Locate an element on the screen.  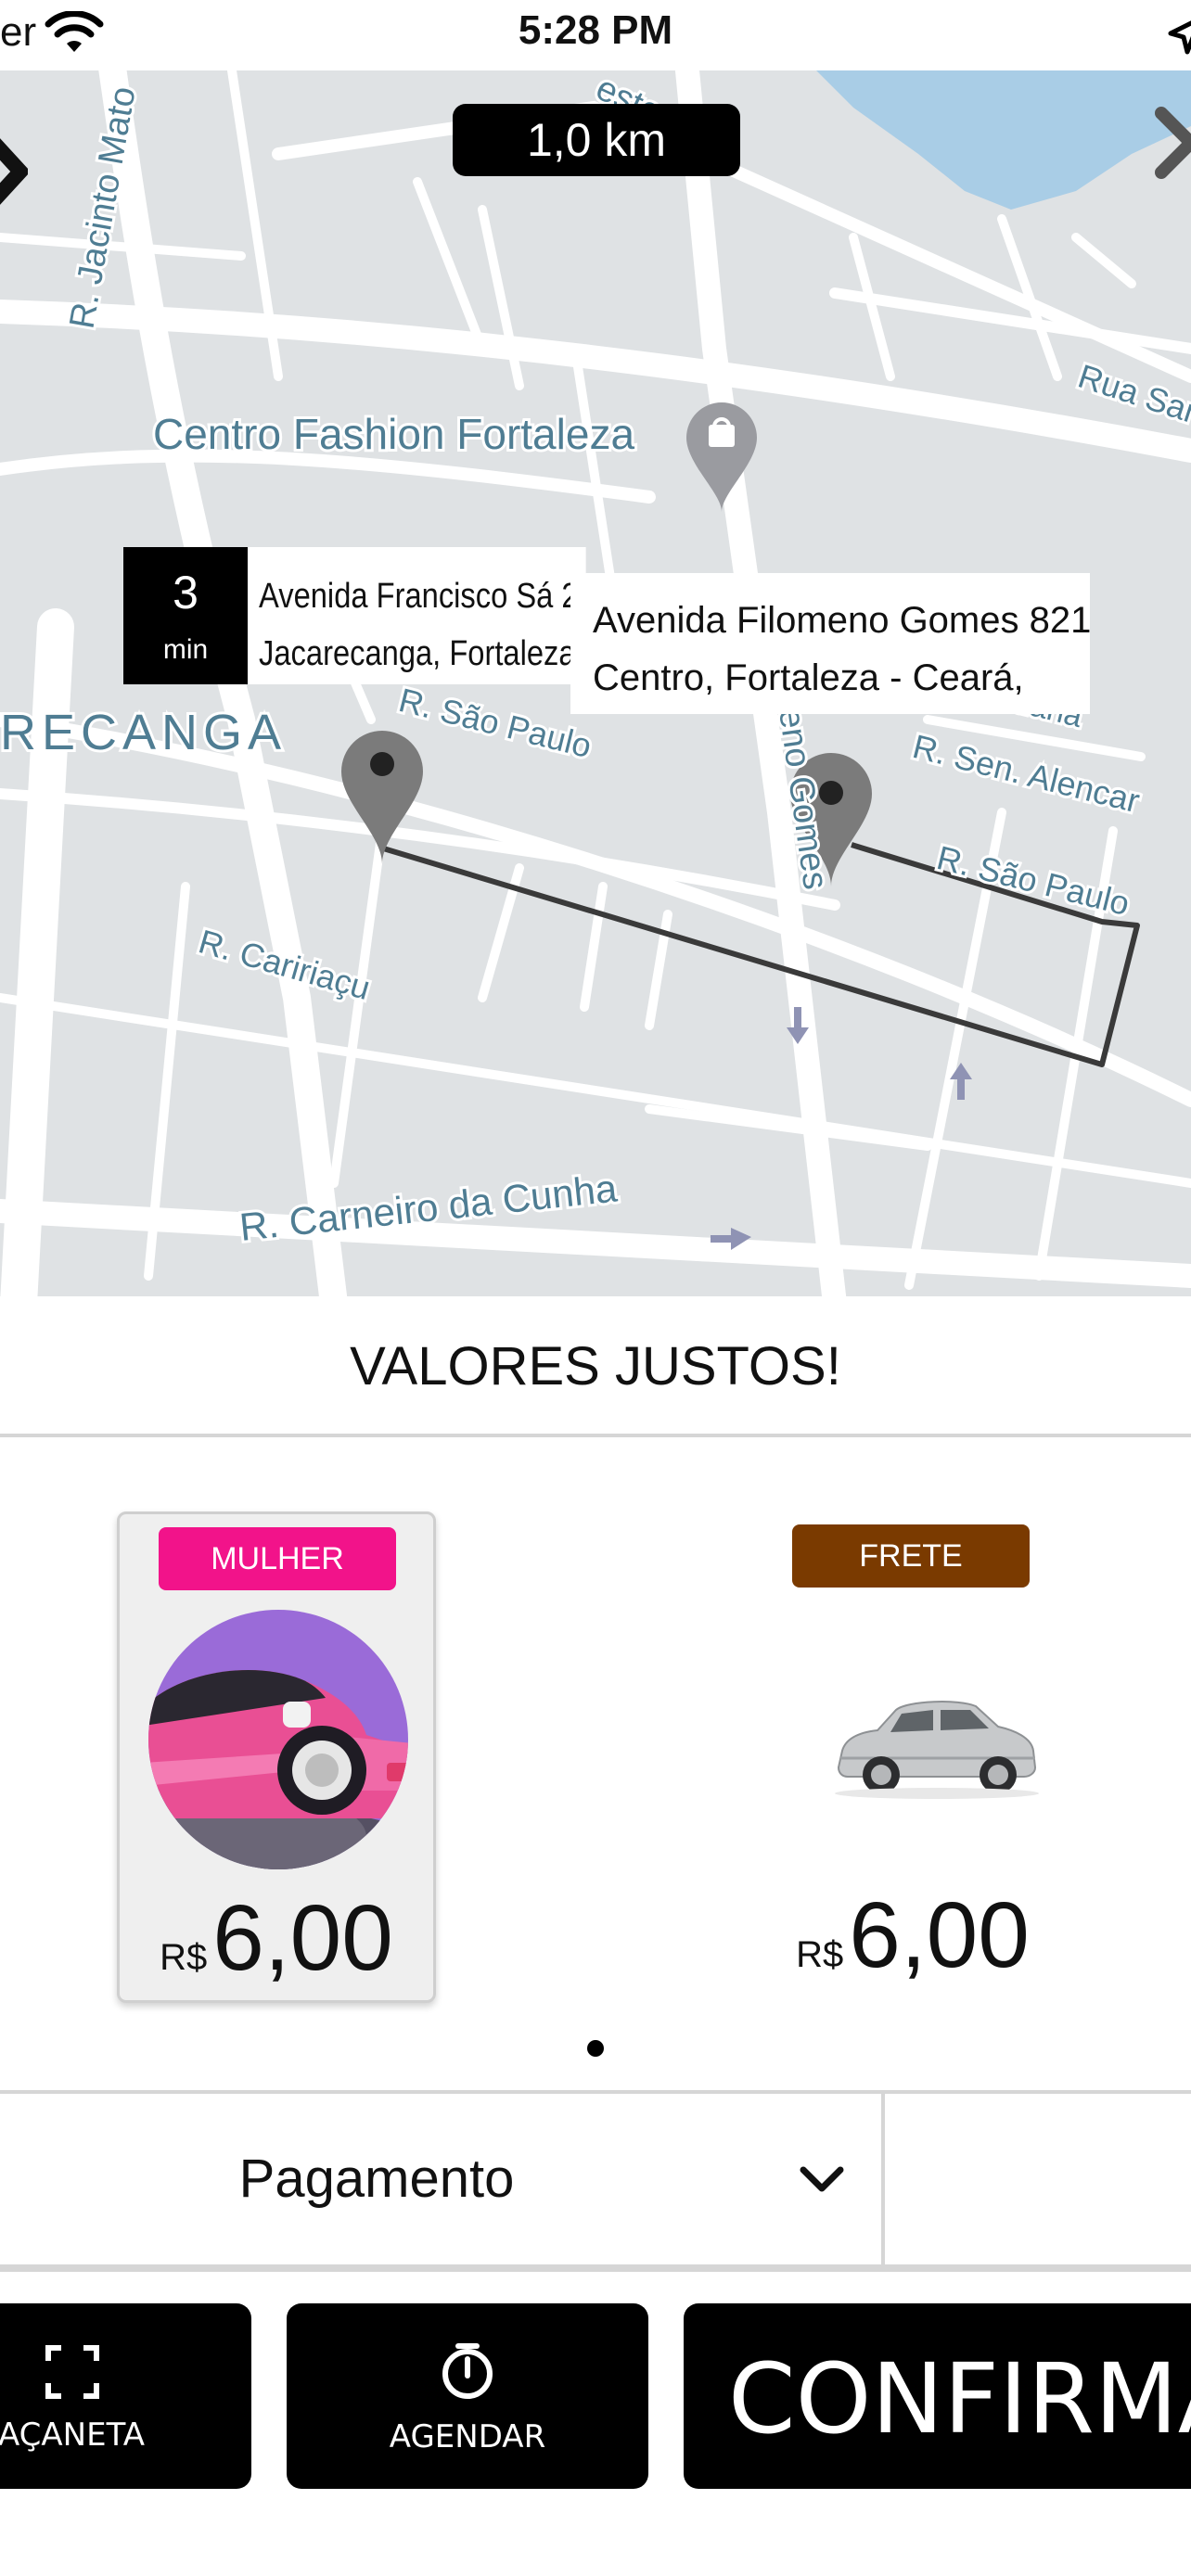
eta-unit: min is located at coordinates (185, 649).